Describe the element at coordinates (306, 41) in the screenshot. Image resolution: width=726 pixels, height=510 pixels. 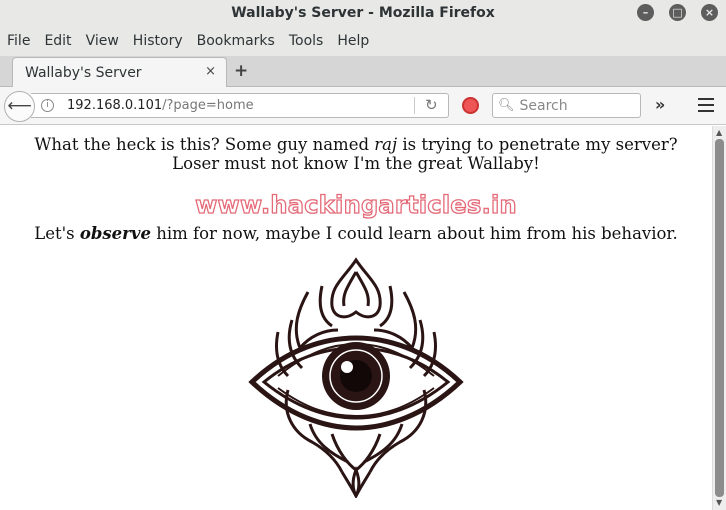
I see `menu-tools: Tools` at that location.